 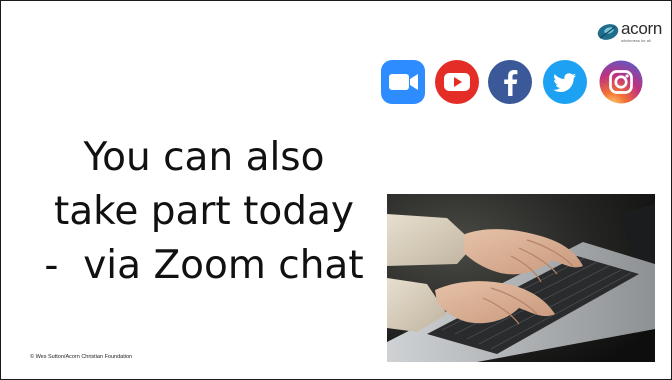 What do you see at coordinates (621, 82) in the screenshot?
I see `instagram-icon` at bounding box center [621, 82].